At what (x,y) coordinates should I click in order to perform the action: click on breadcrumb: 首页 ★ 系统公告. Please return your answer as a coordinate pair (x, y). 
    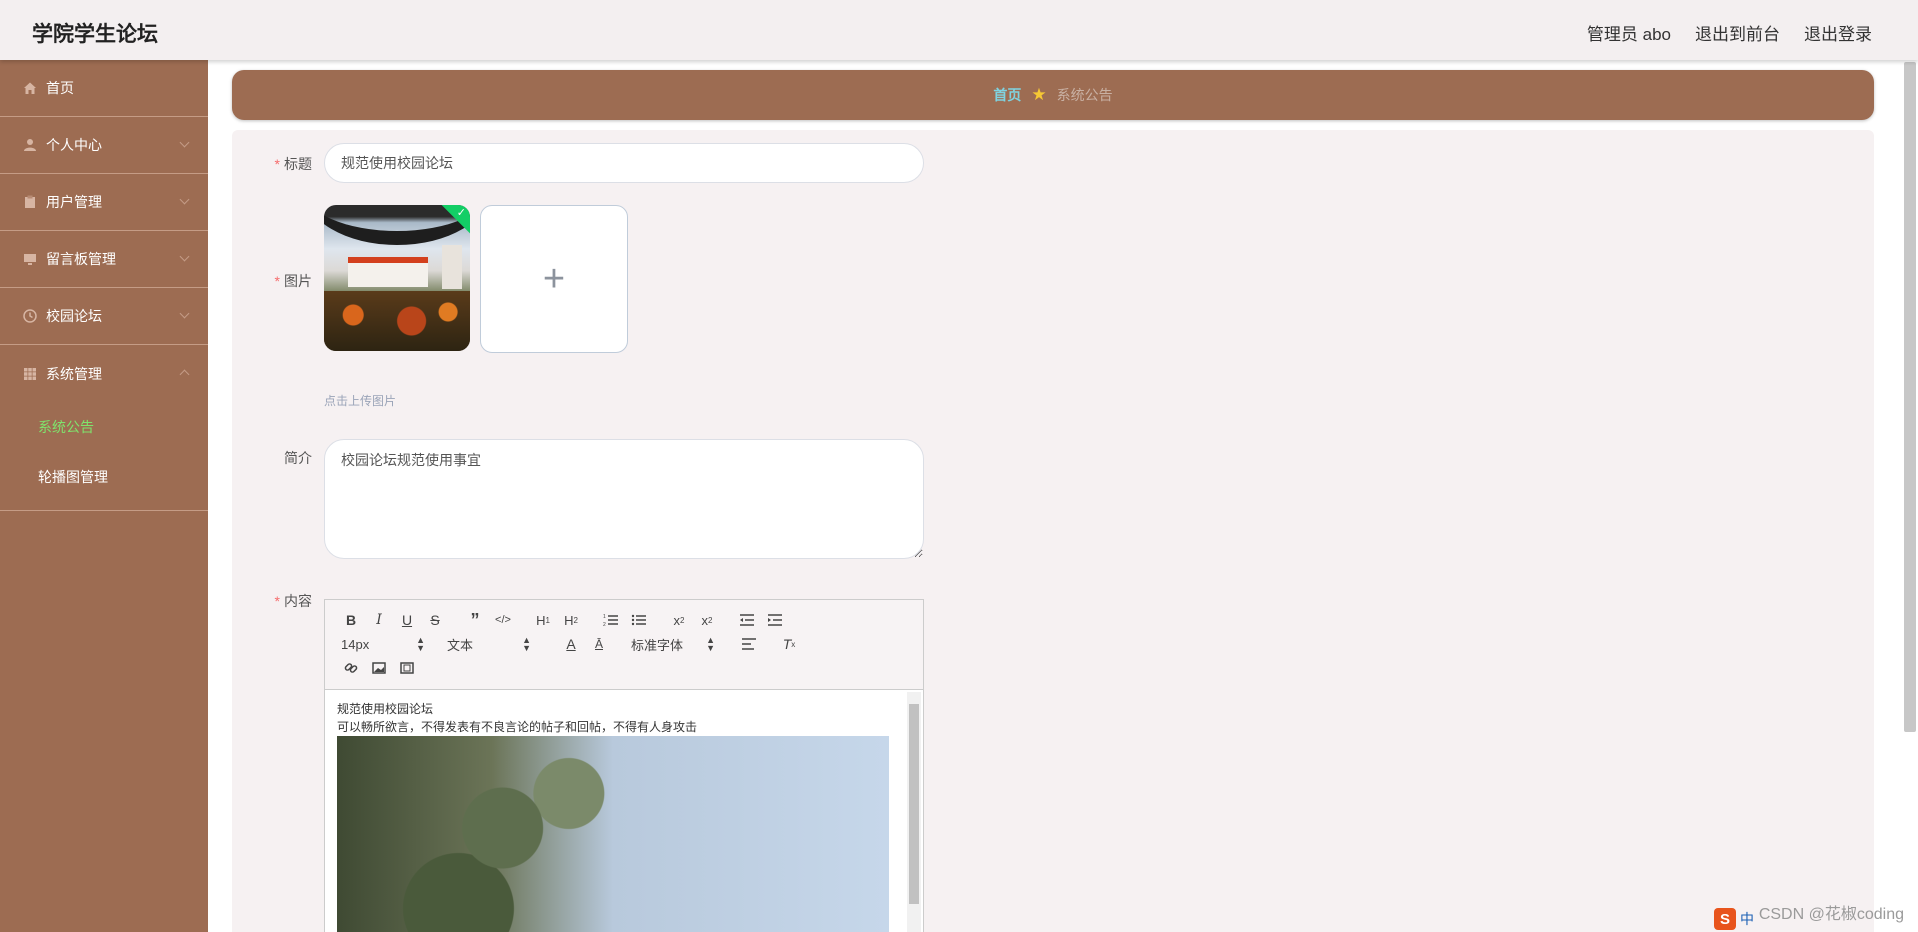
    Looking at the image, I should click on (1053, 95).